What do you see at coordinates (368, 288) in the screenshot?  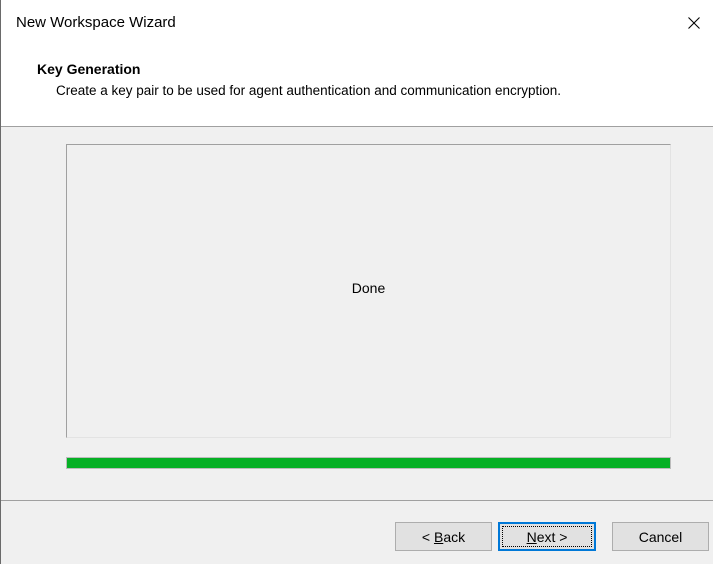 I see `status-text: Done` at bounding box center [368, 288].